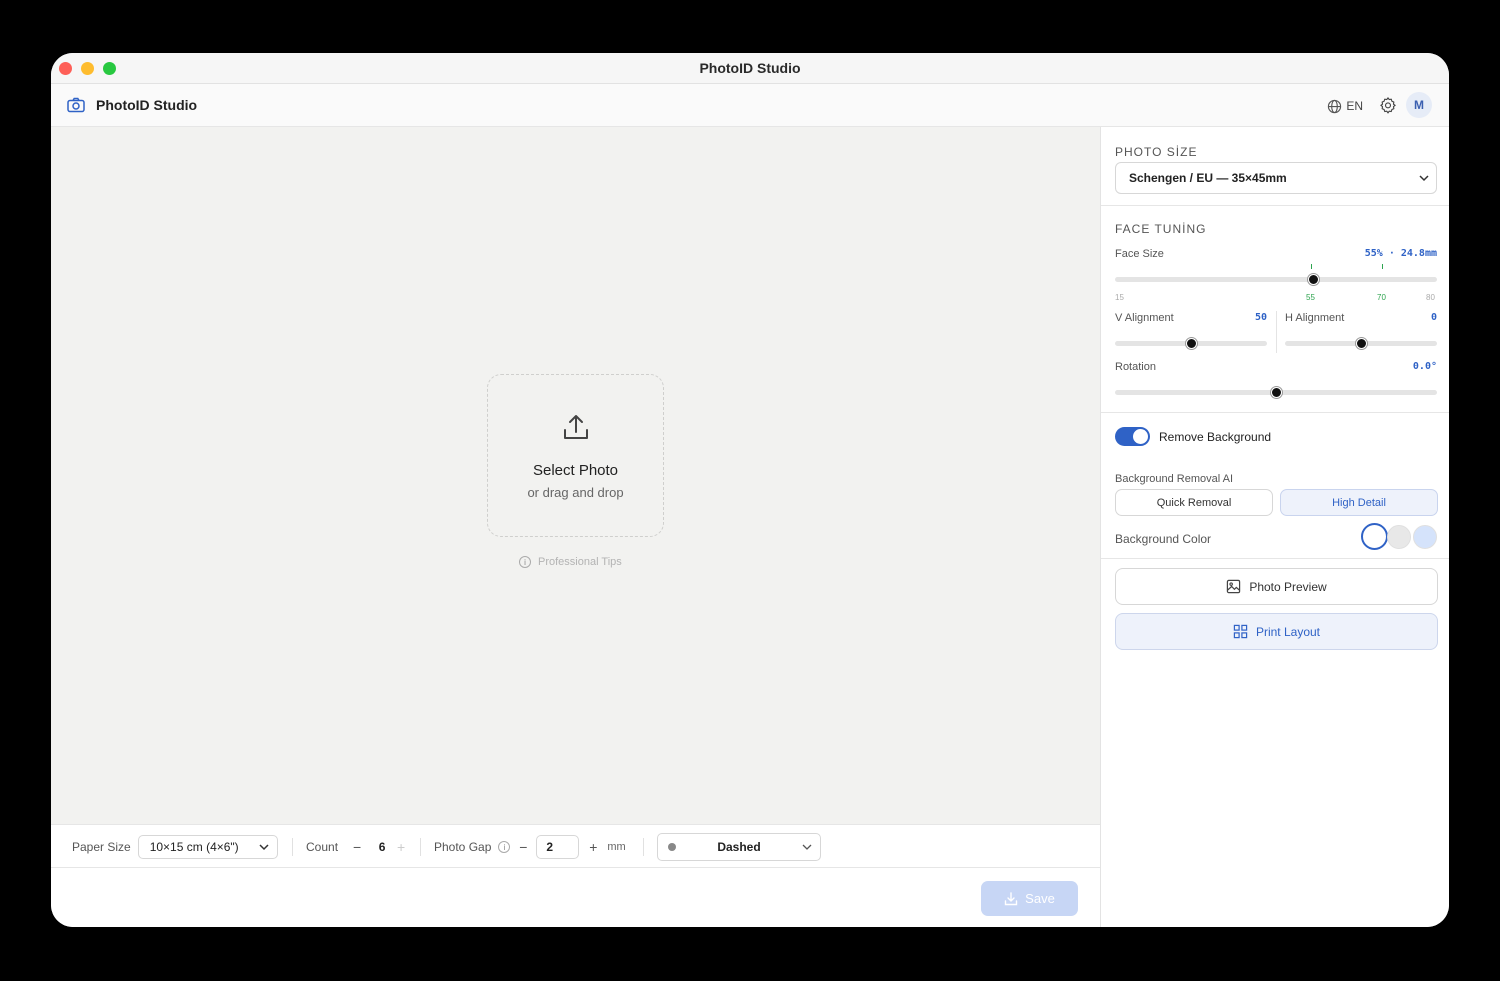 The image size is (1500, 981). Describe the element at coordinates (1040, 898) in the screenshot. I see `save-label: Save` at that location.